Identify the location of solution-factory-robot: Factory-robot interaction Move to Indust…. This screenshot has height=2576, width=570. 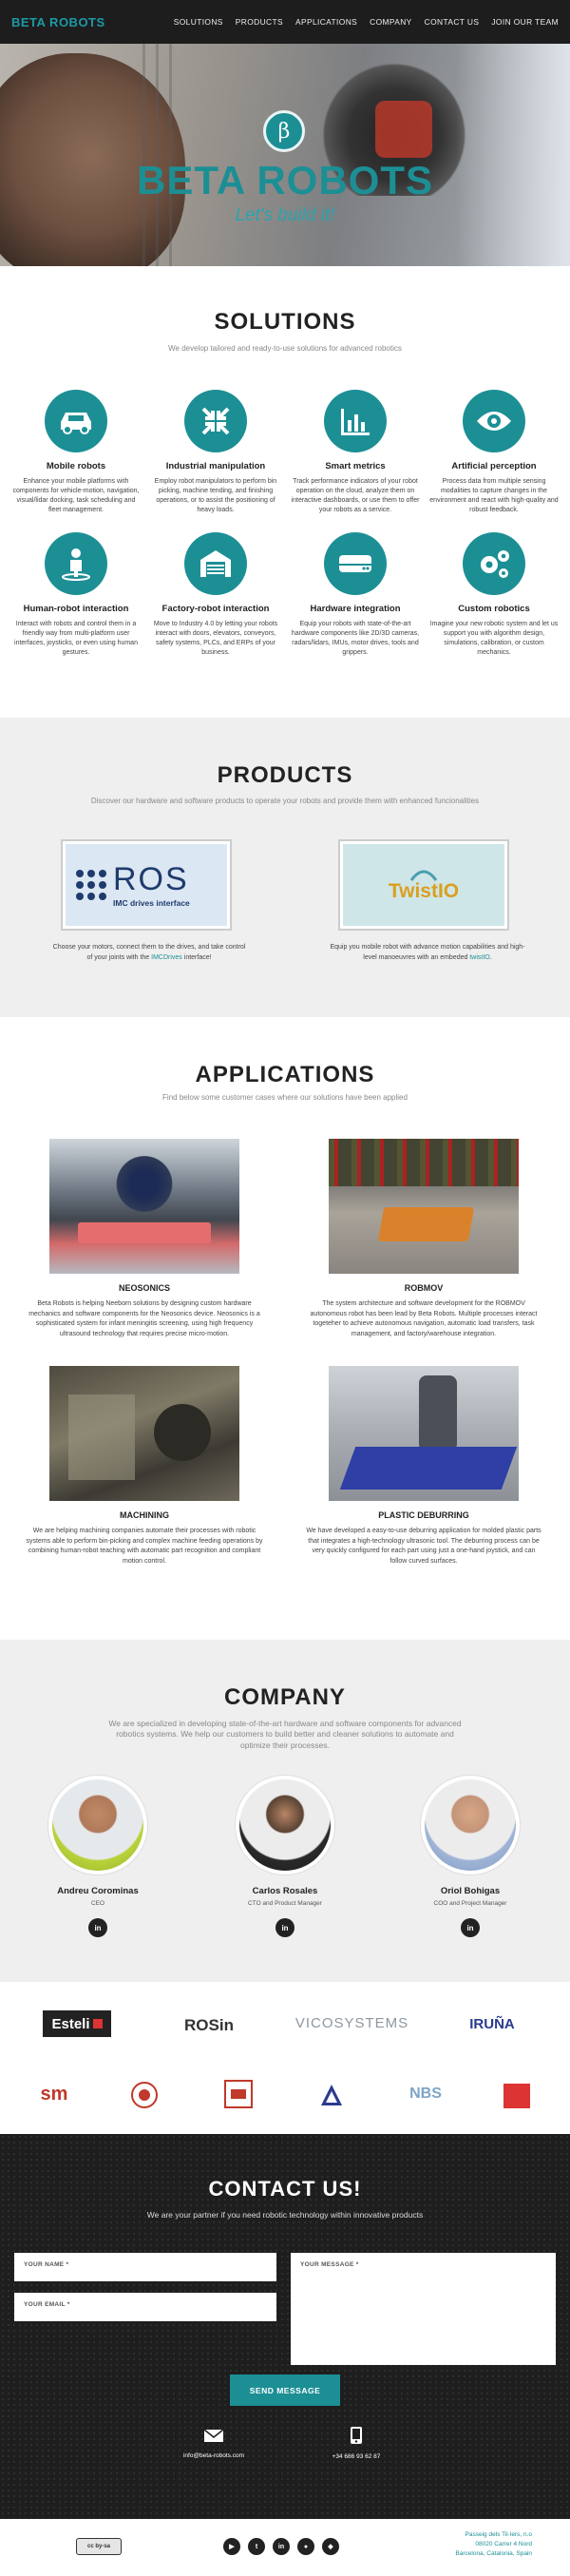
(215, 595).